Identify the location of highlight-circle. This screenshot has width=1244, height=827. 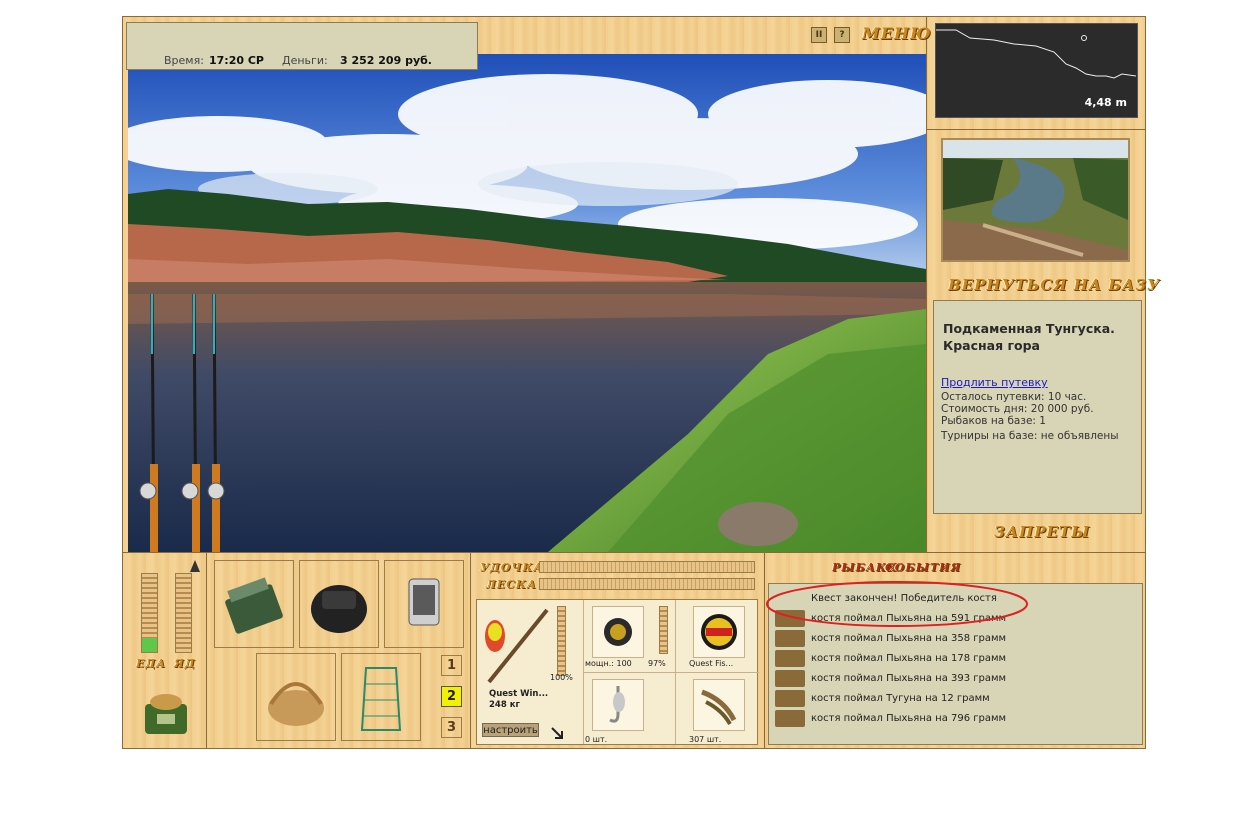
(897, 604).